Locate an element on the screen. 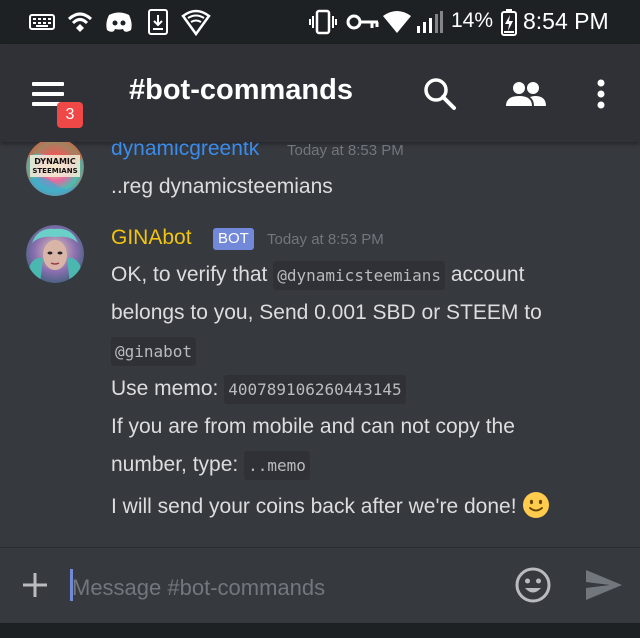 This screenshot has width=640, height=638. battery-percent: 14% is located at coordinates (472, 20).